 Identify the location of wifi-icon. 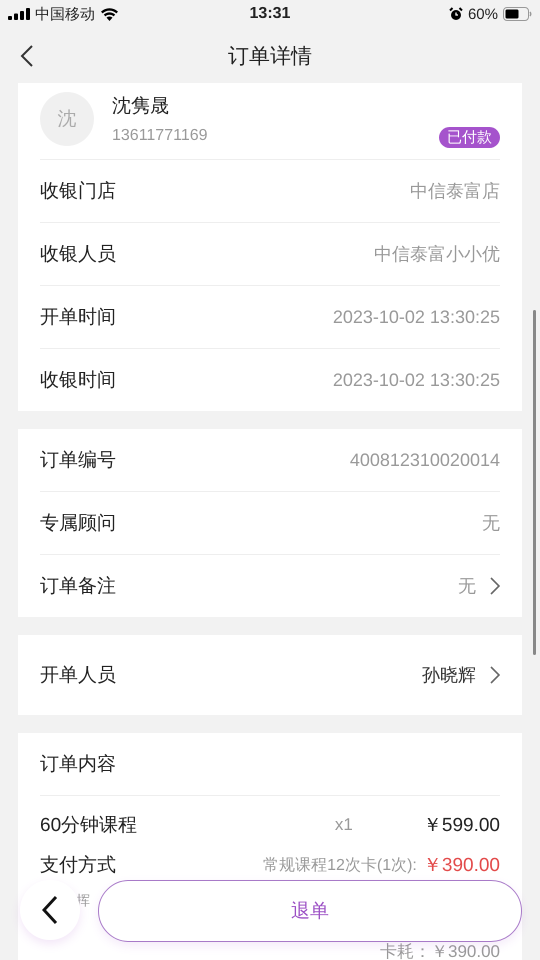
(109, 14).